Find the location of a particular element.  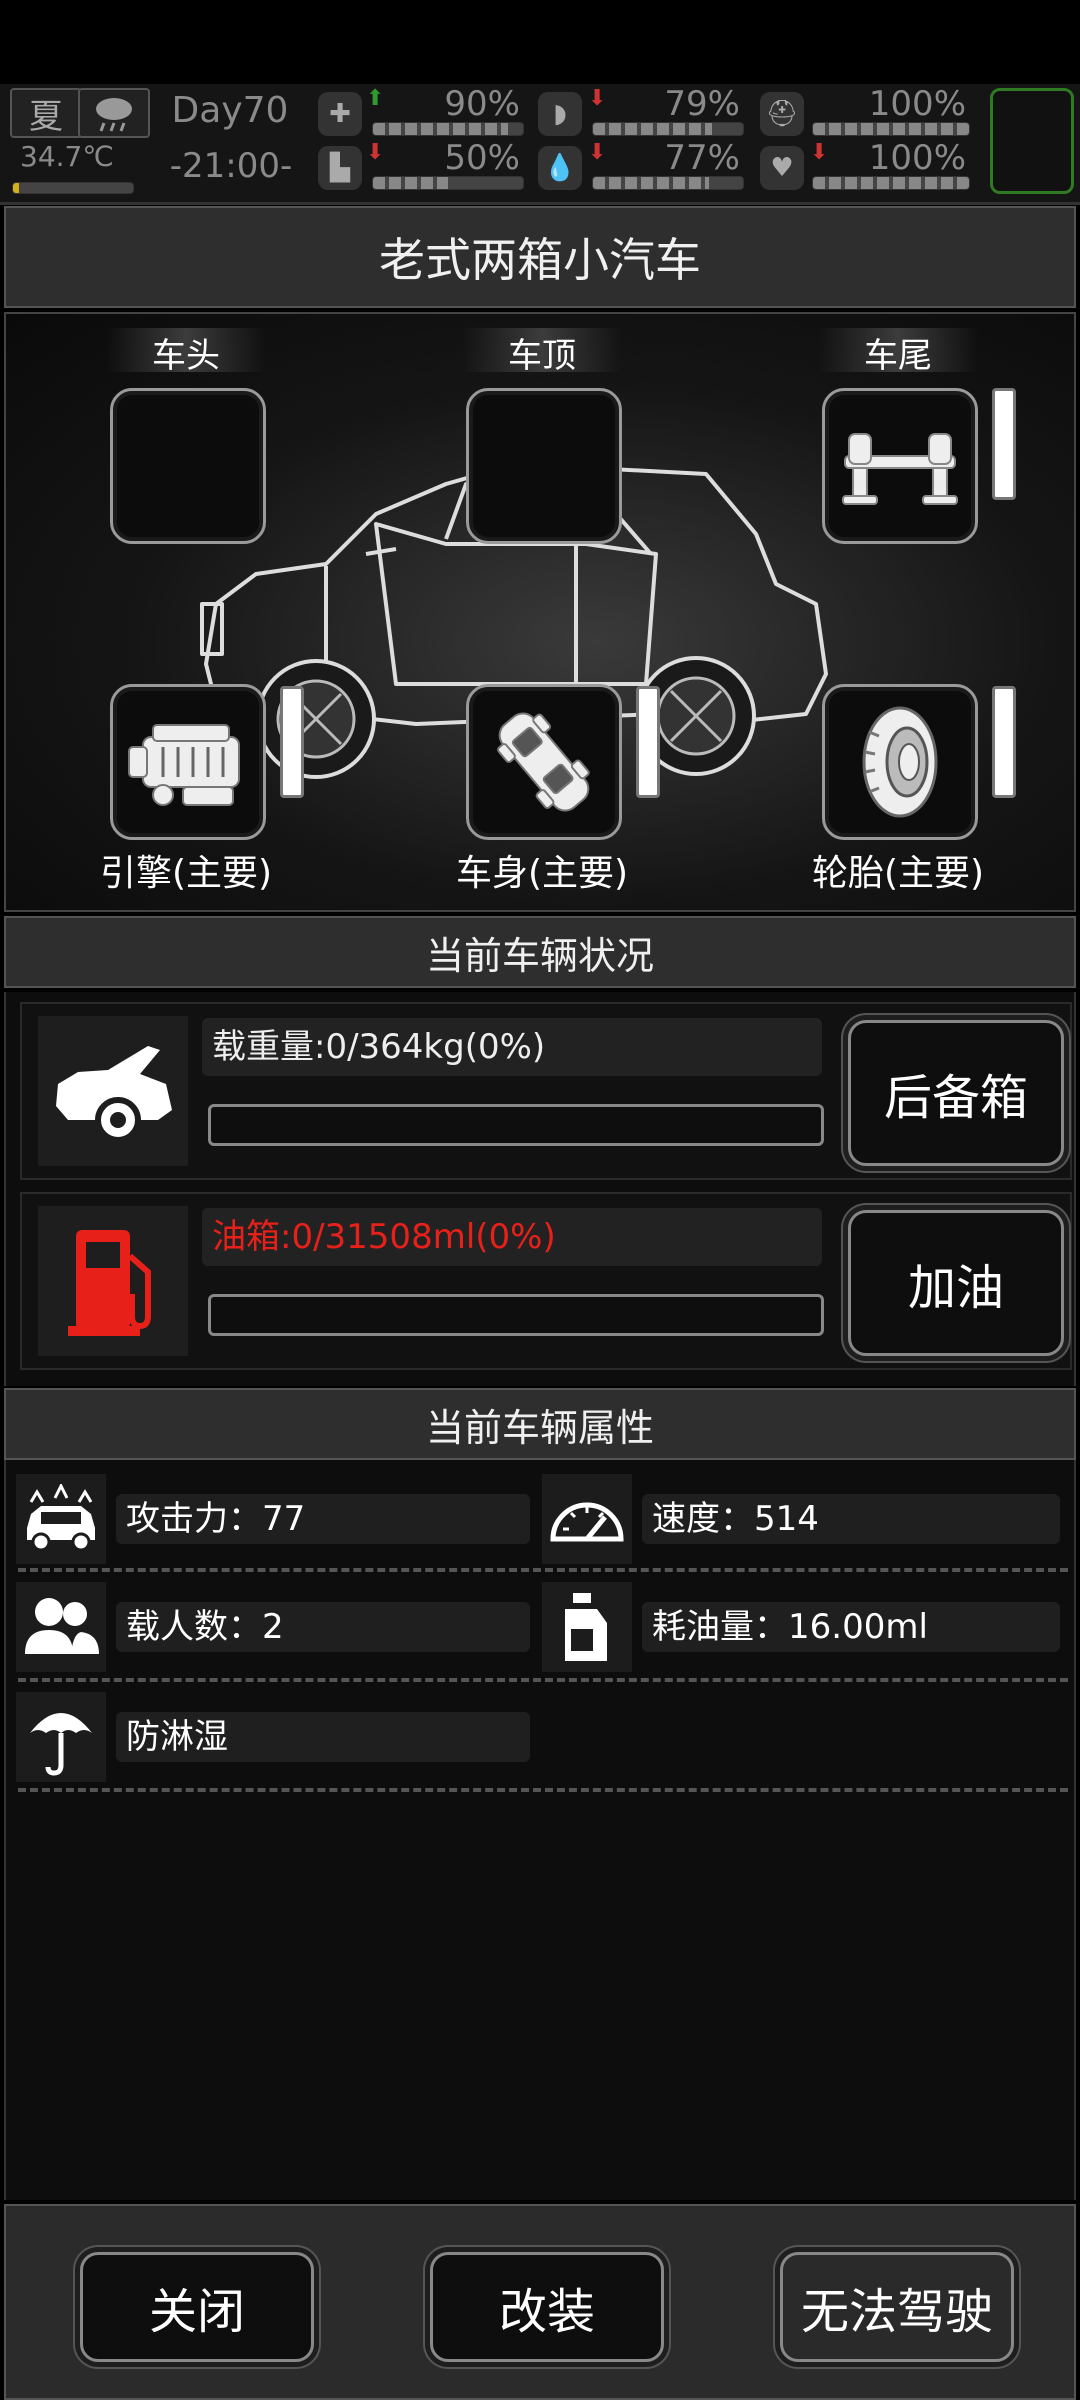

slot-tire is located at coordinates (900, 762).